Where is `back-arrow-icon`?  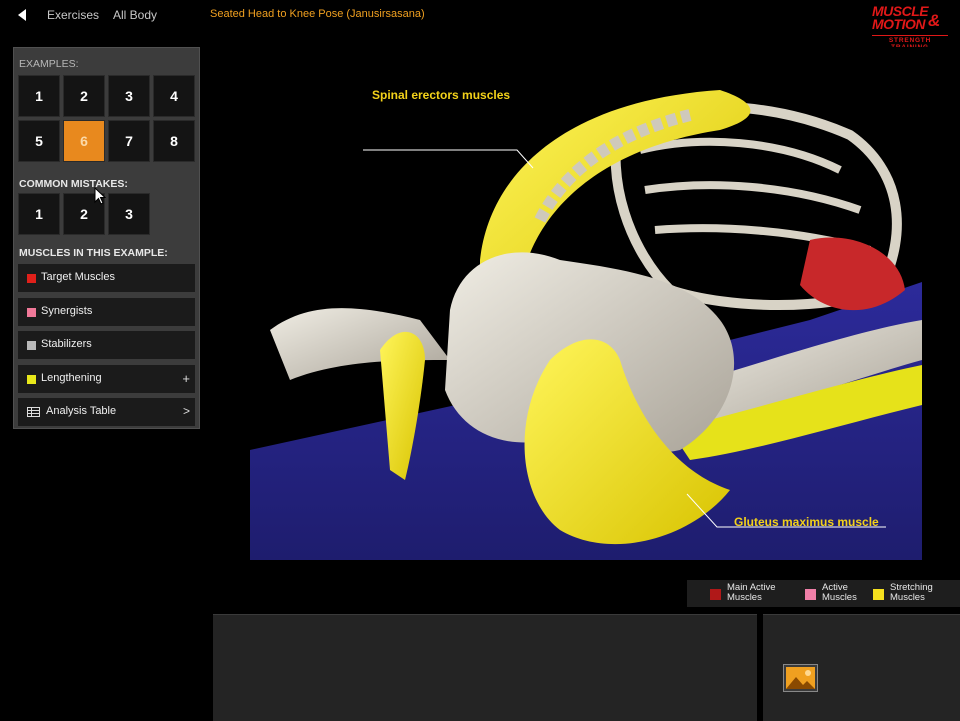 back-arrow-icon is located at coordinates (22, 15).